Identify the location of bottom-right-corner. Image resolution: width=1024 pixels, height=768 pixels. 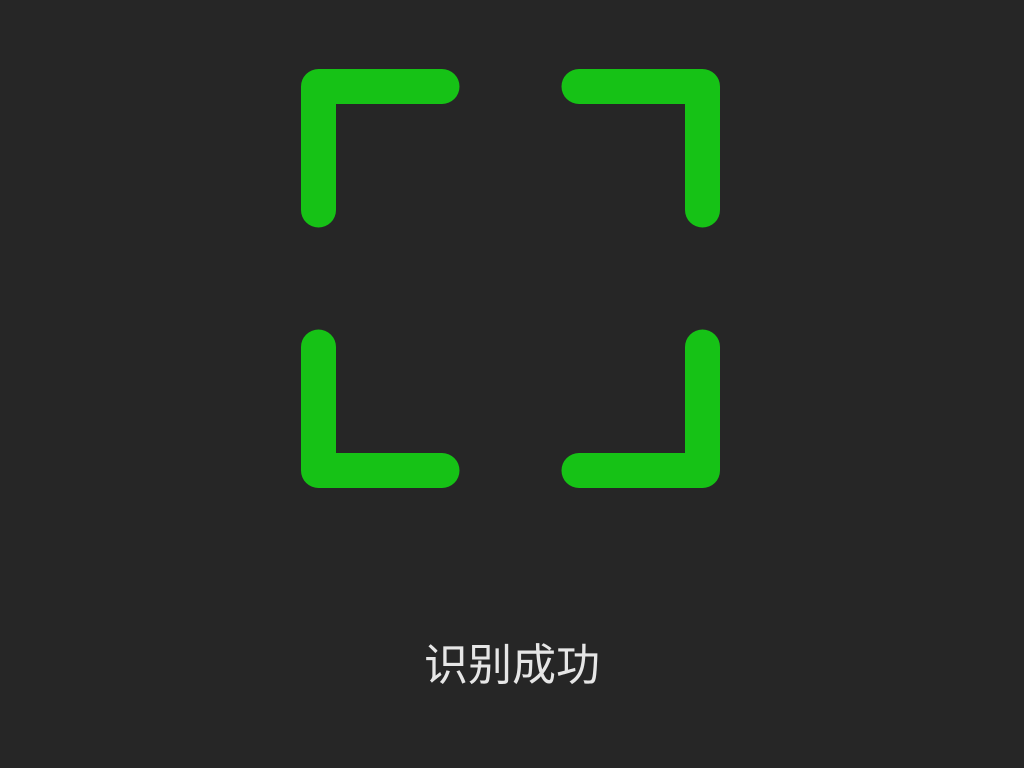
(640, 408).